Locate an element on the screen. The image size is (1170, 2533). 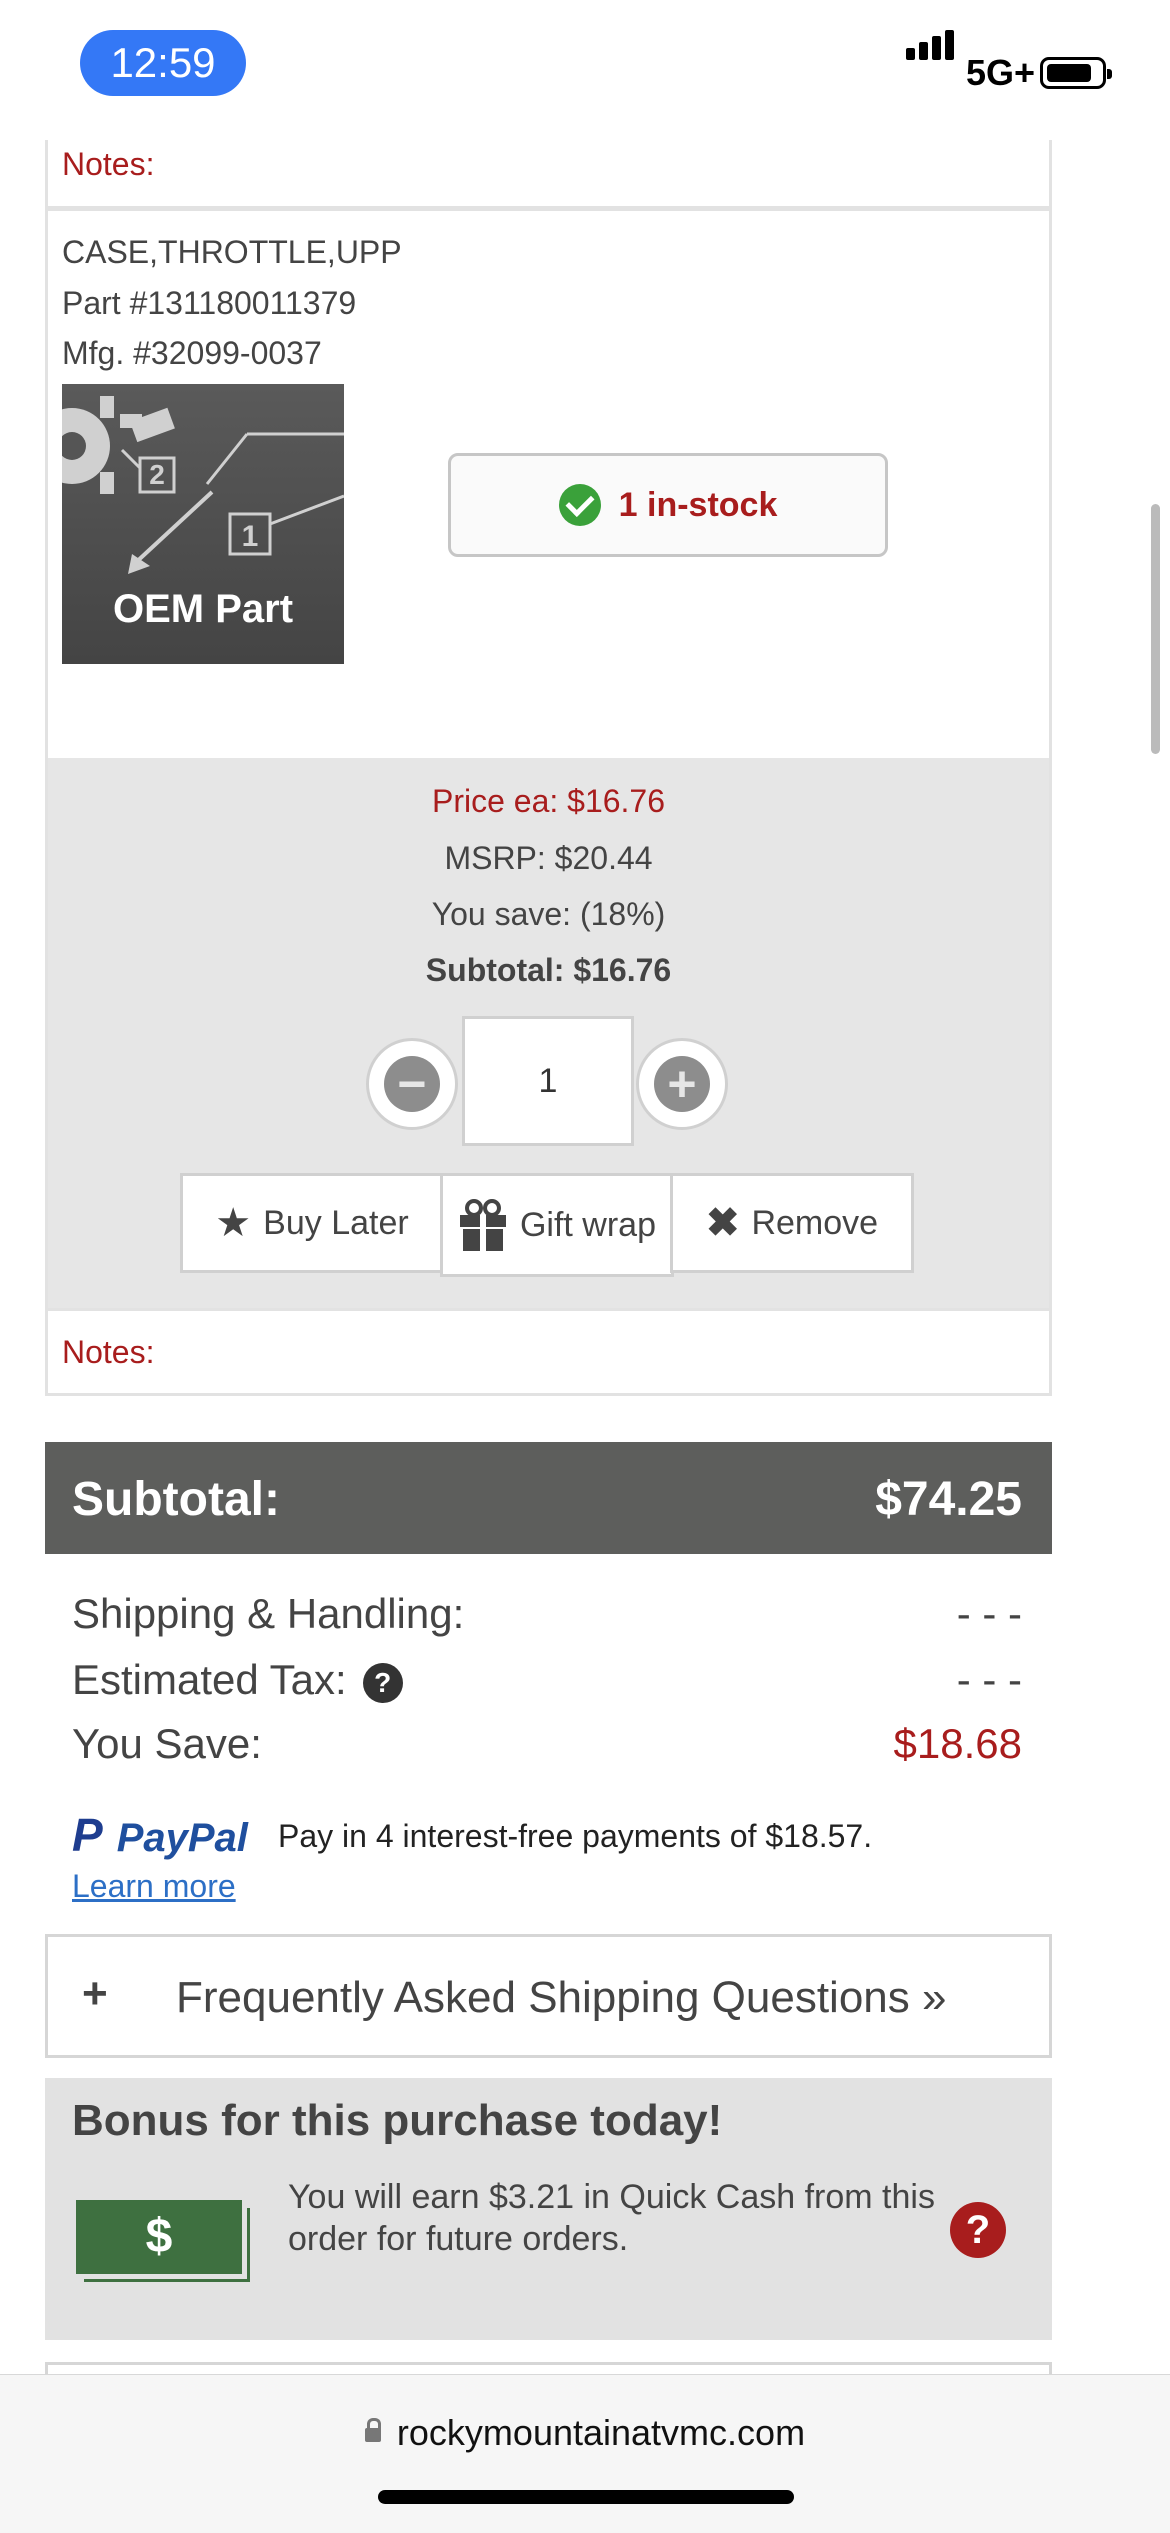
shipping-row: Shipping & Handling: - - - is located at coordinates (547, 1614).